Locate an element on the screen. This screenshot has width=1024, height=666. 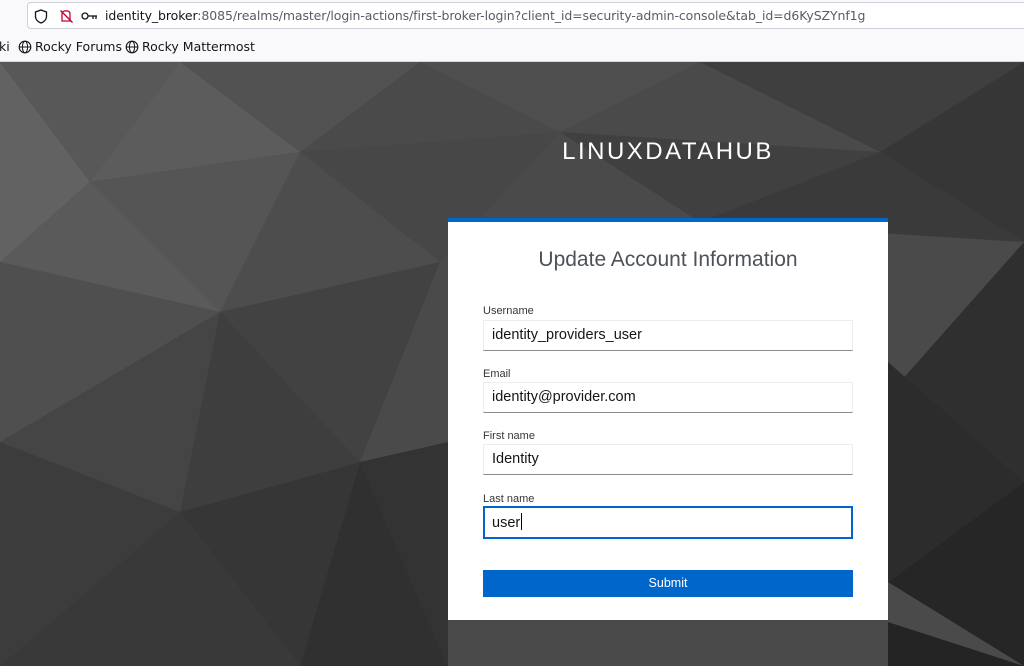
bookmark-partial-label: ki is located at coordinates (5, 46).